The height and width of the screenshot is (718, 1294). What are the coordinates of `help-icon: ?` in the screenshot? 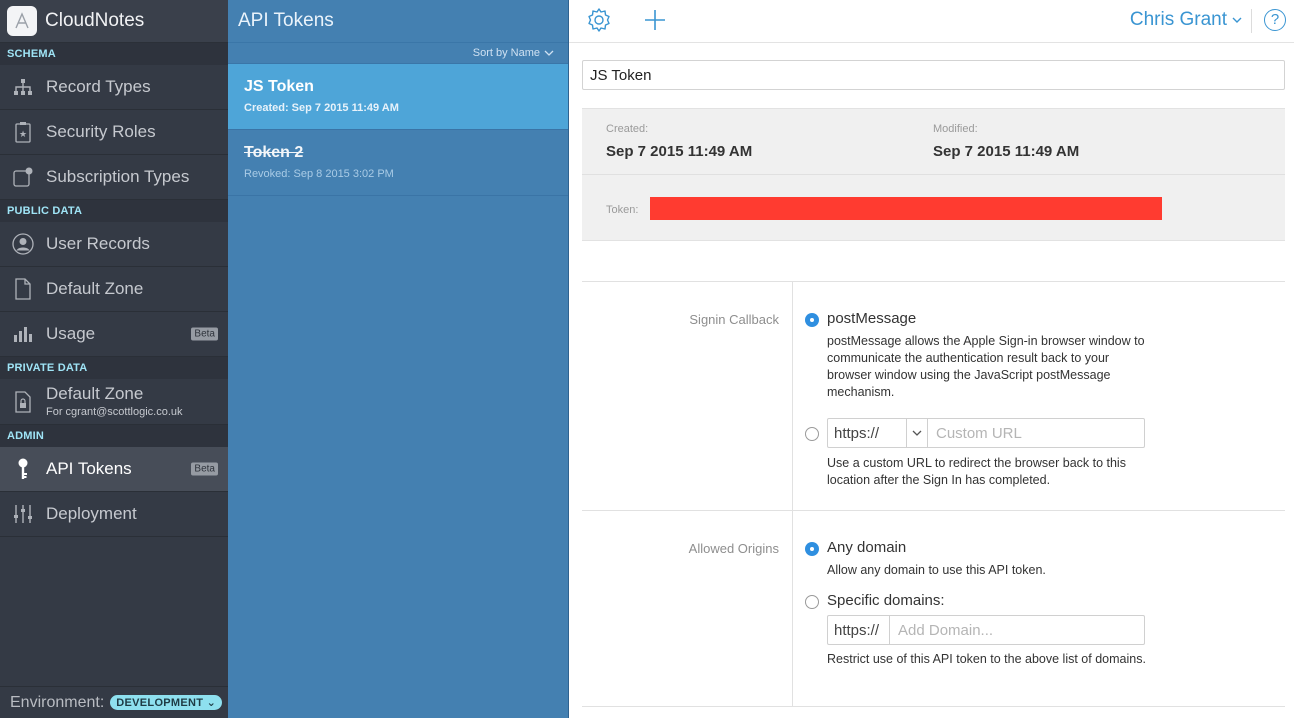 It's located at (1275, 20).